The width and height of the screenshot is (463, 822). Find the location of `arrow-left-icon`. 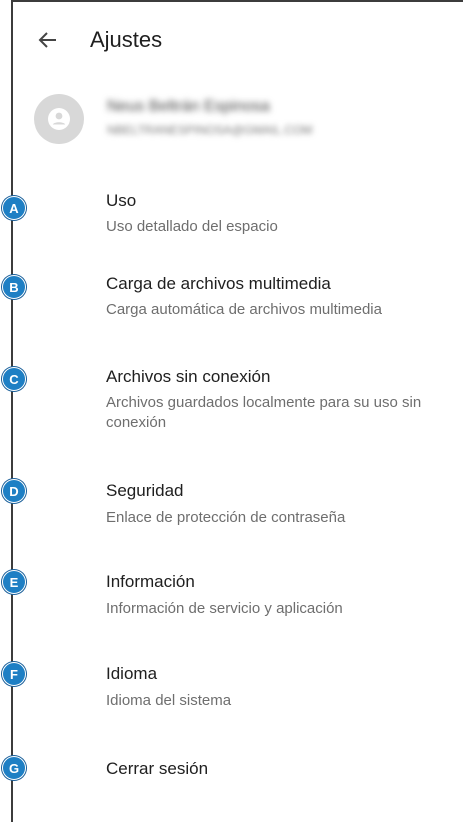

arrow-left-icon is located at coordinates (47, 40).